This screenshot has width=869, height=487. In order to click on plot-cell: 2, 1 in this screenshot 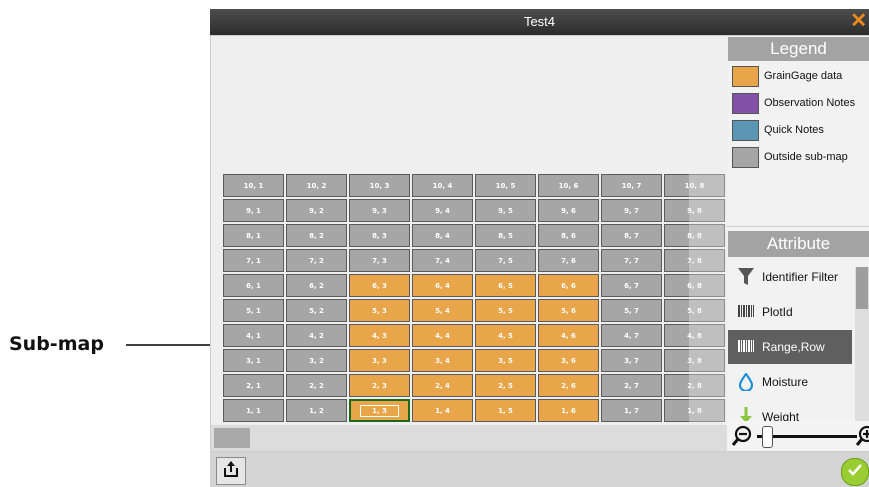, I will do `click(253, 385)`.